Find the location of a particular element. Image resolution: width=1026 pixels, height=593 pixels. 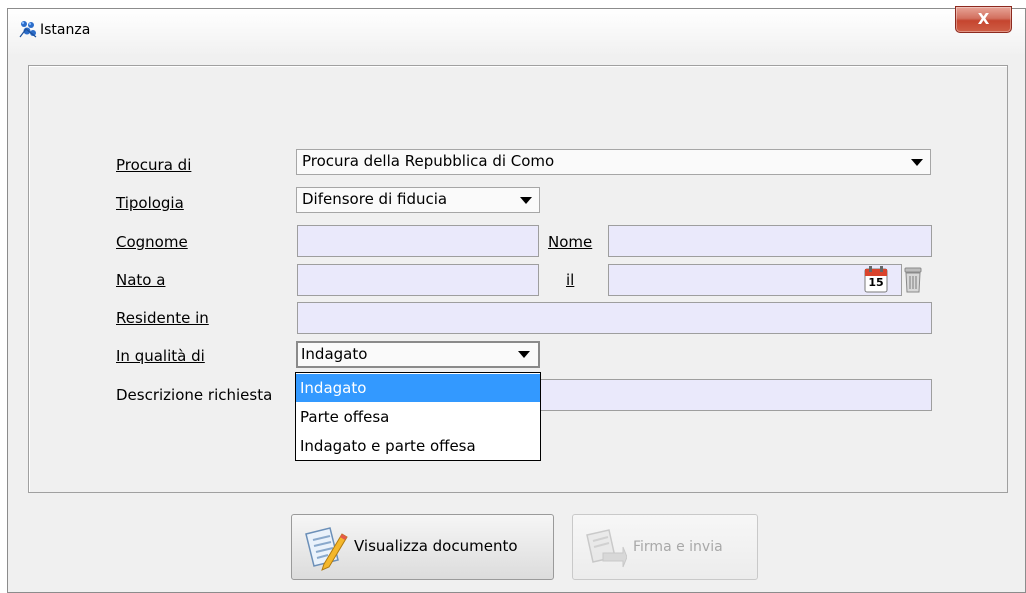

visualizza-documento-label: Visualizza documento is located at coordinates (436, 546).